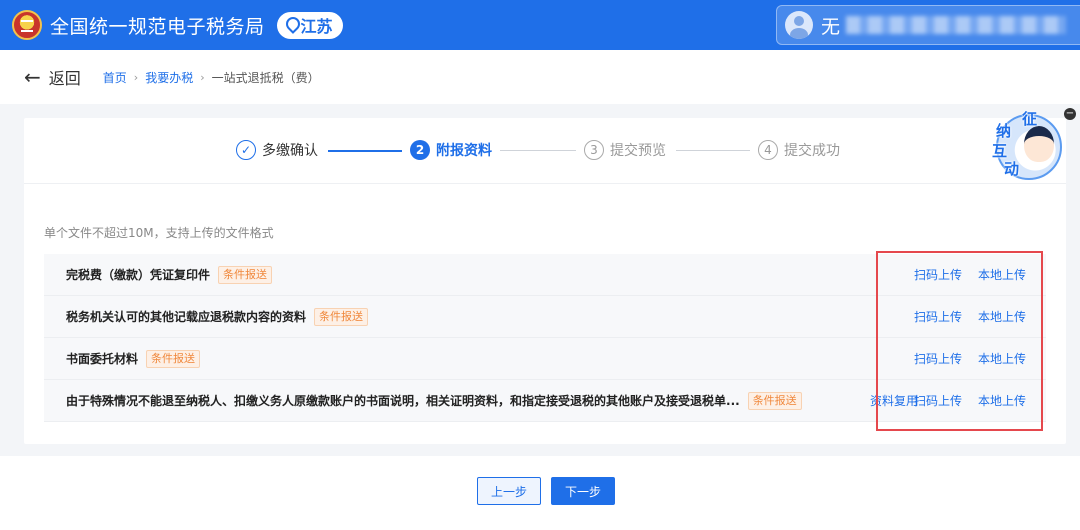  Describe the element at coordinates (265, 77) in the screenshot. I see `breadcrumb-current: 一站式退抵税（费）` at that location.